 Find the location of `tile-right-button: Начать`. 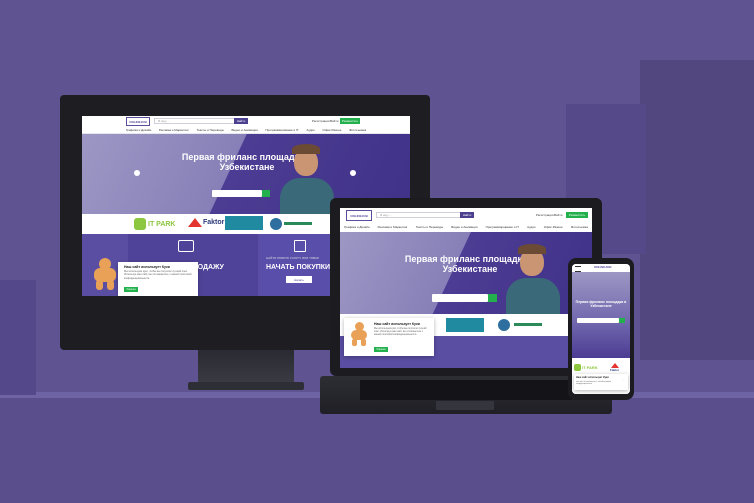

tile-right-button: Начать is located at coordinates (299, 279).